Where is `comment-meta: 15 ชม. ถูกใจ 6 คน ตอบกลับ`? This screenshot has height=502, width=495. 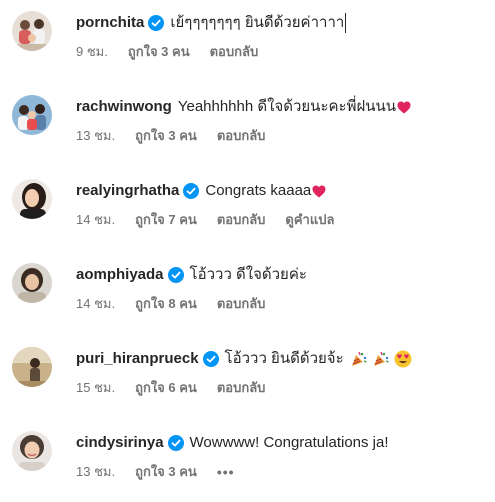
comment-meta: 15 ชม. ถูกใจ 6 คน ตอบกลับ is located at coordinates (170, 388).